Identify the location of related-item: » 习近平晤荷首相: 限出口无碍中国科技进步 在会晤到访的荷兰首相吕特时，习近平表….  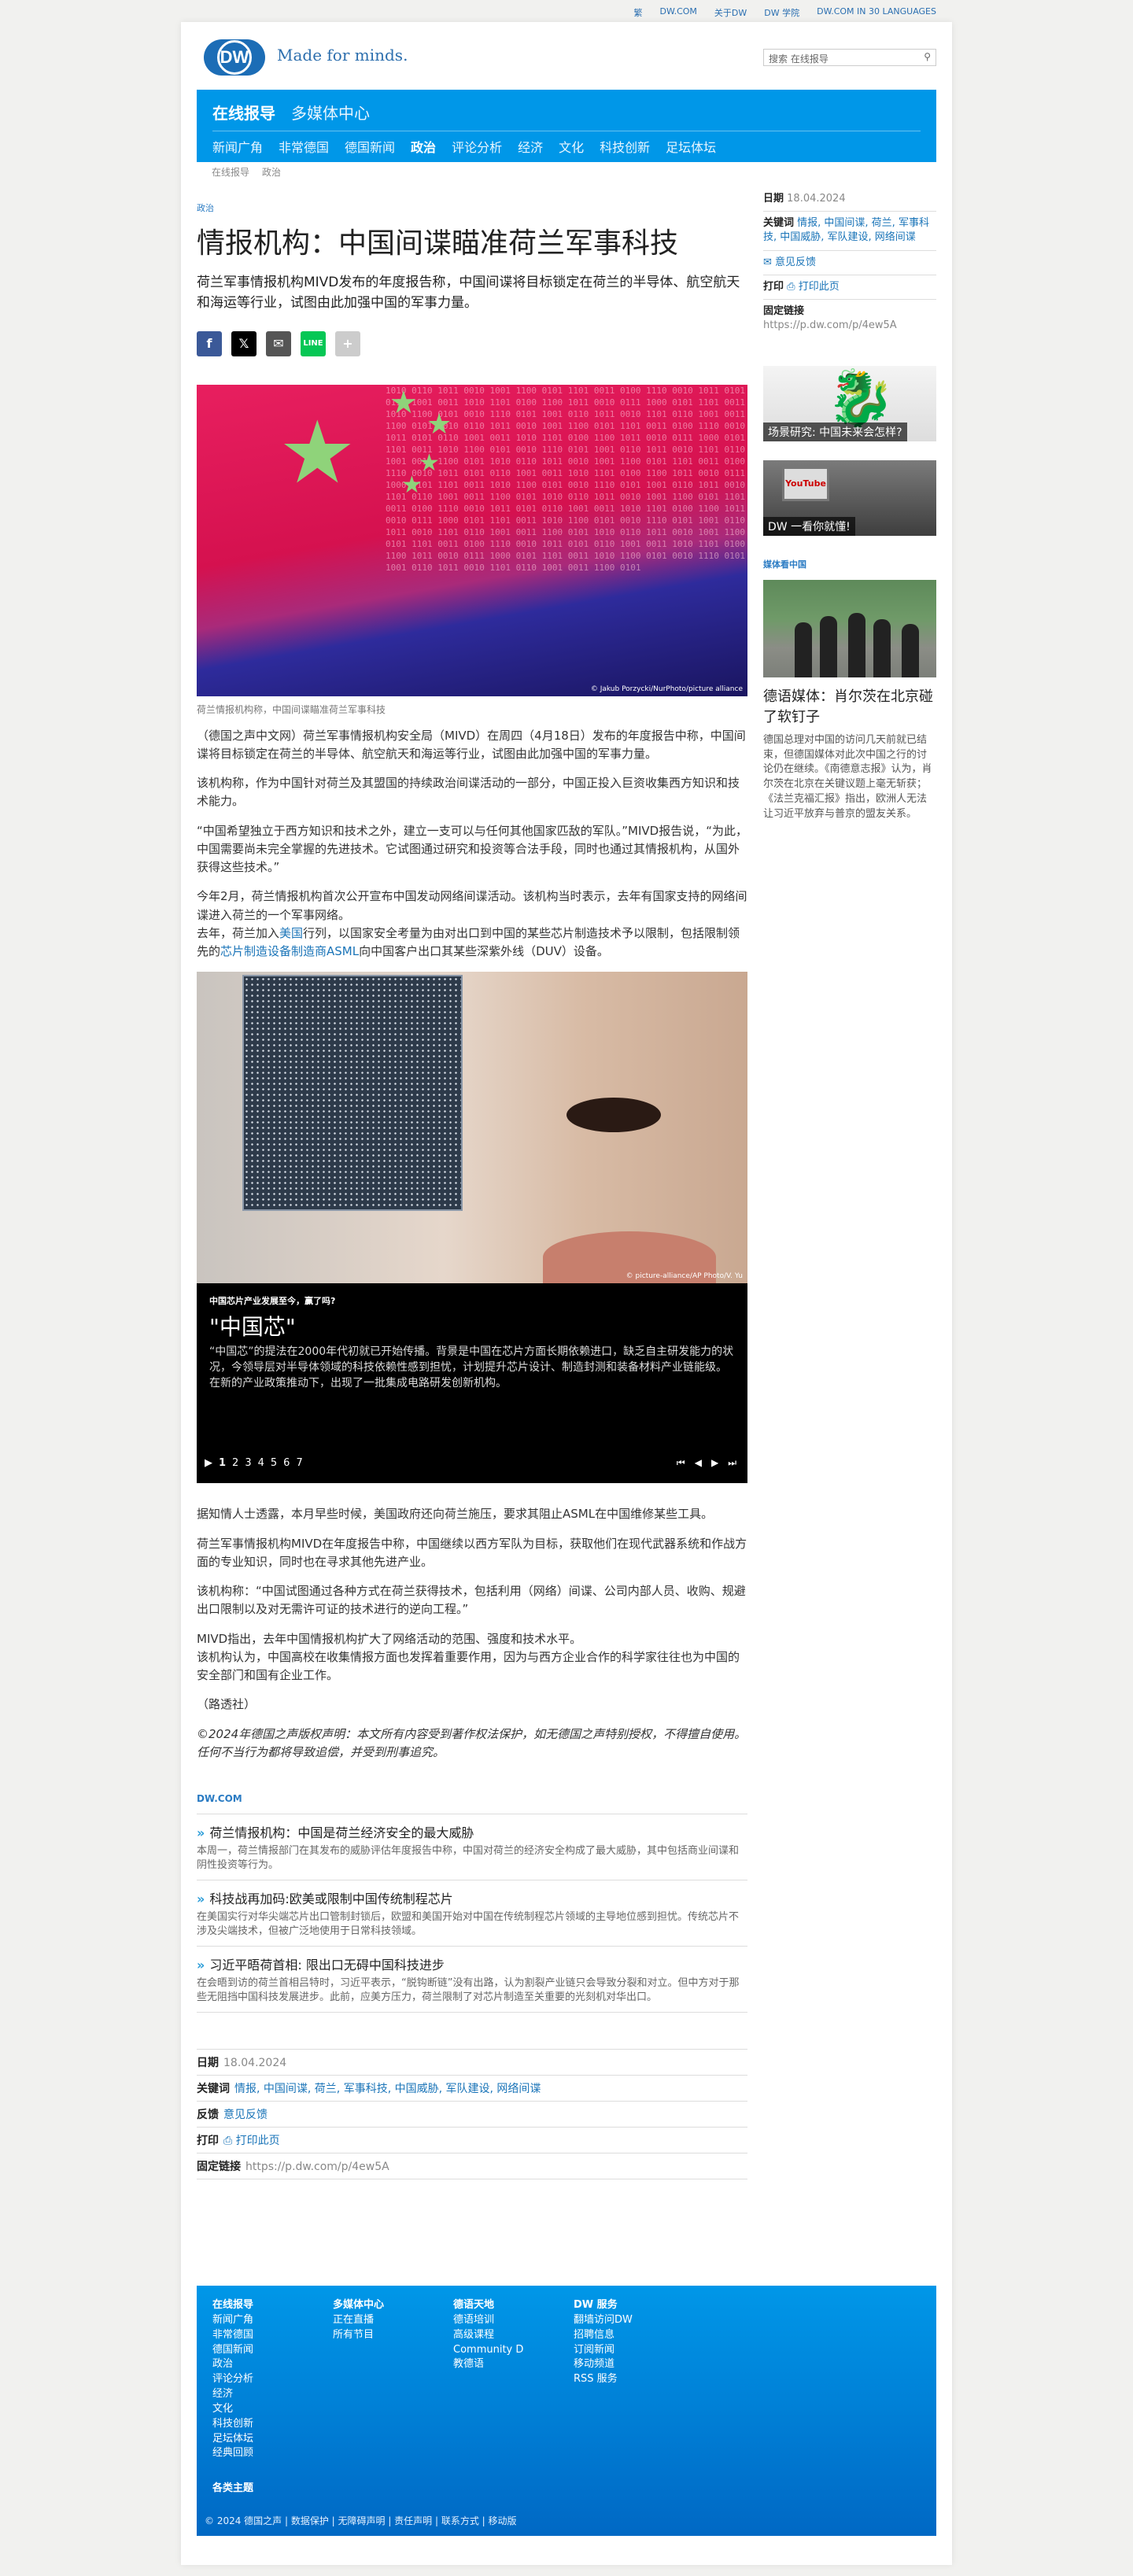
(472, 1979).